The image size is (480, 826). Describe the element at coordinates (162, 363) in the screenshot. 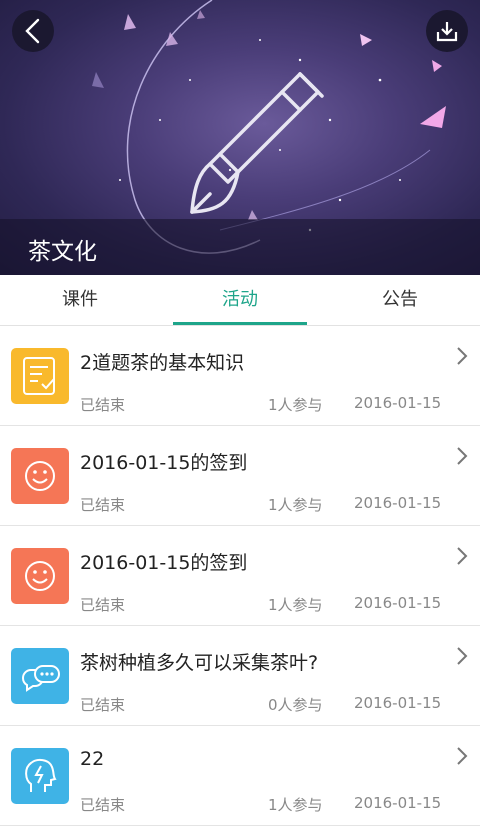

I see `activity-title: 2道题茶的基本知识` at that location.